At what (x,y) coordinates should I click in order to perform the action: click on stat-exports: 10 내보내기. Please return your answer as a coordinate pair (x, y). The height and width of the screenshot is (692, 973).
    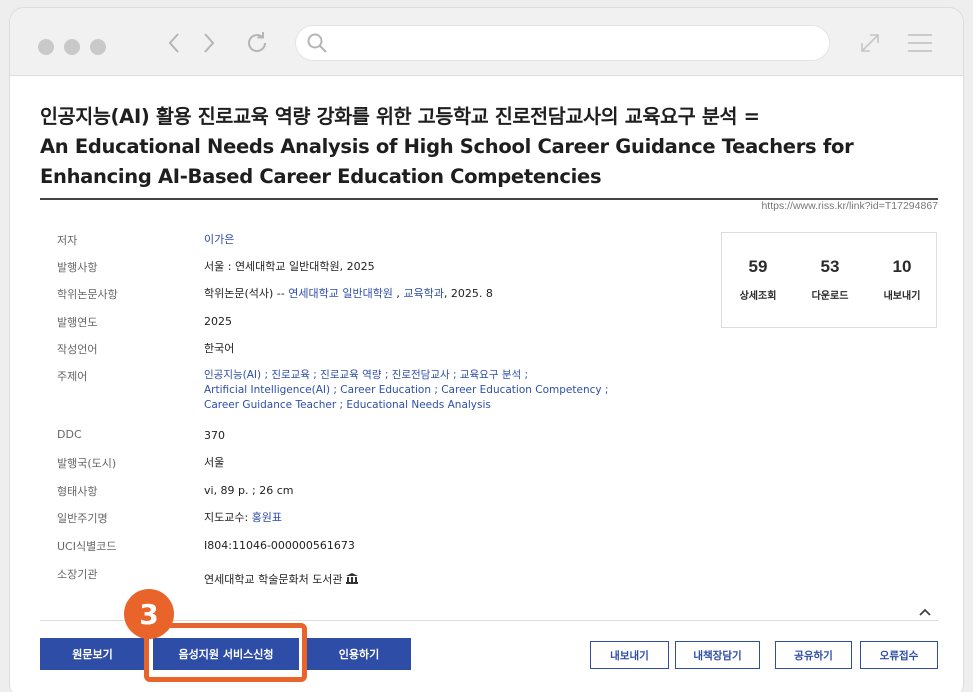
    Looking at the image, I should click on (902, 267).